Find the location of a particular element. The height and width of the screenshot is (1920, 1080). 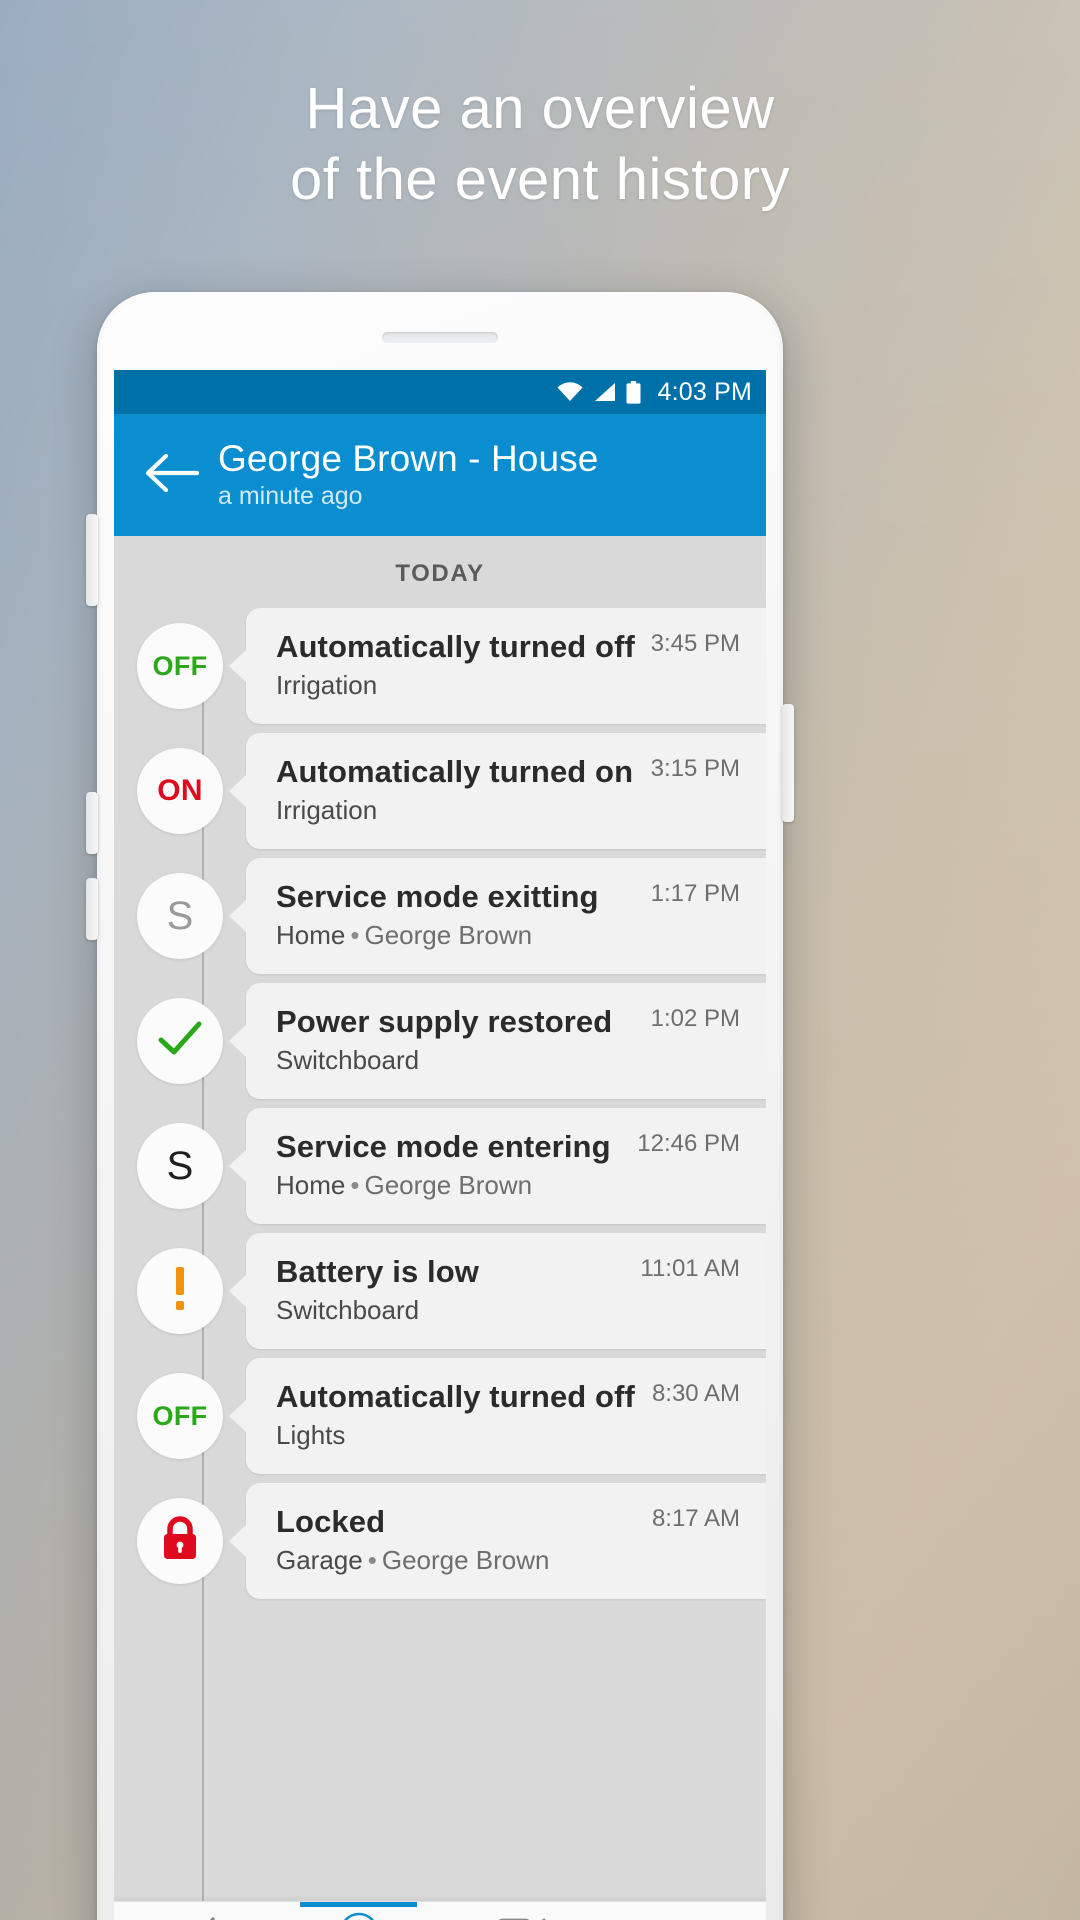

promo-headline-line2: of the event history is located at coordinates (540, 179).